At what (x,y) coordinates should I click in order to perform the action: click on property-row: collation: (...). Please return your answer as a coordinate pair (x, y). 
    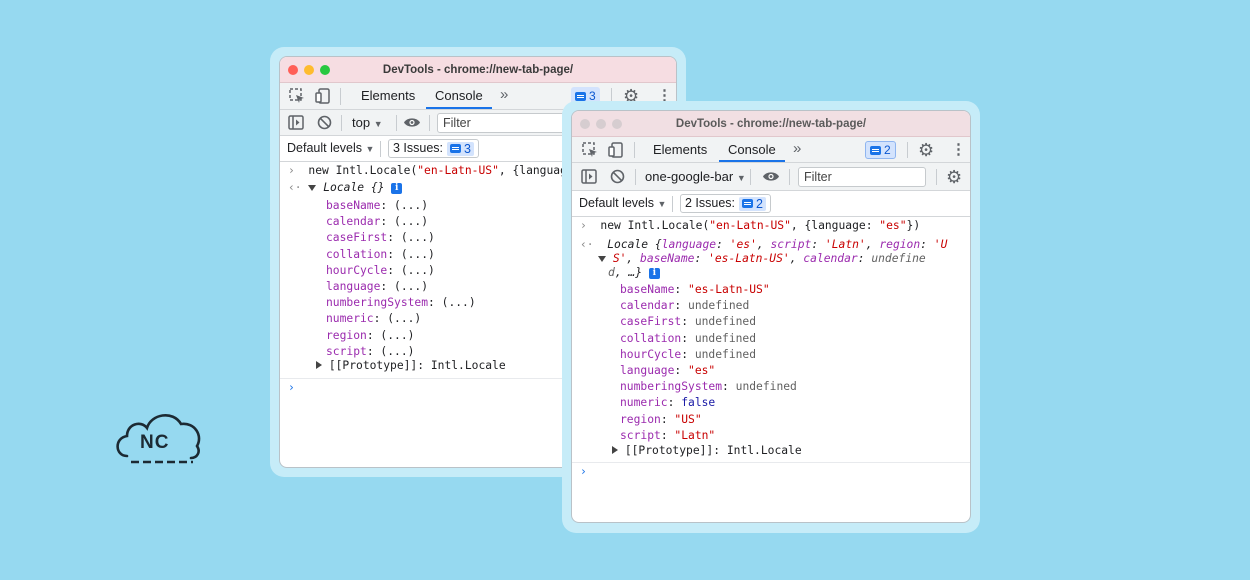
    Looking at the image, I should click on (380, 254).